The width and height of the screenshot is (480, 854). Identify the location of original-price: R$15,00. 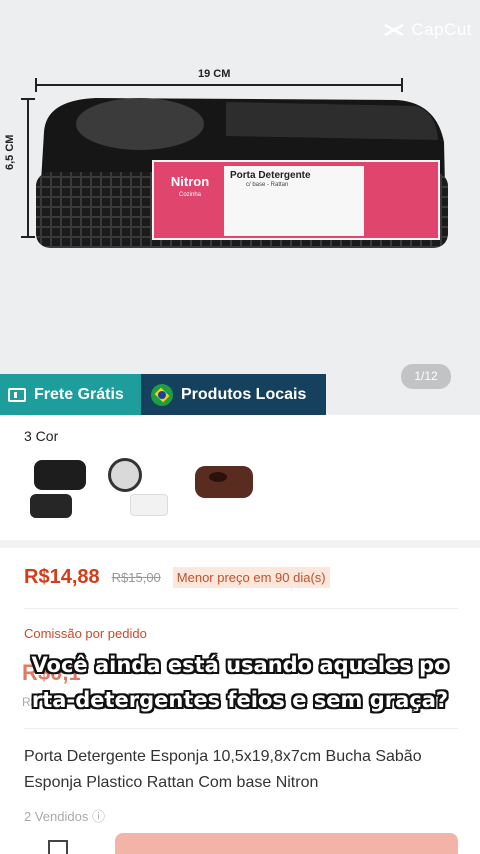
(136, 577).